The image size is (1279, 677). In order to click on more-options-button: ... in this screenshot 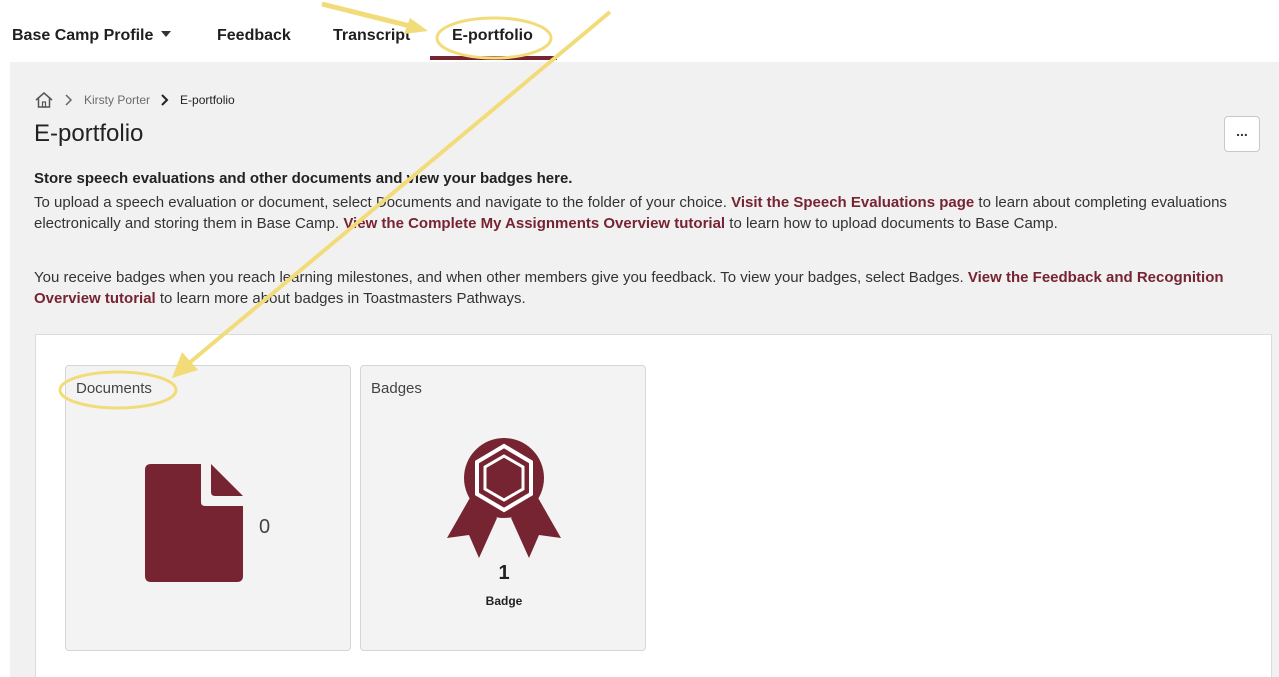, I will do `click(1242, 134)`.